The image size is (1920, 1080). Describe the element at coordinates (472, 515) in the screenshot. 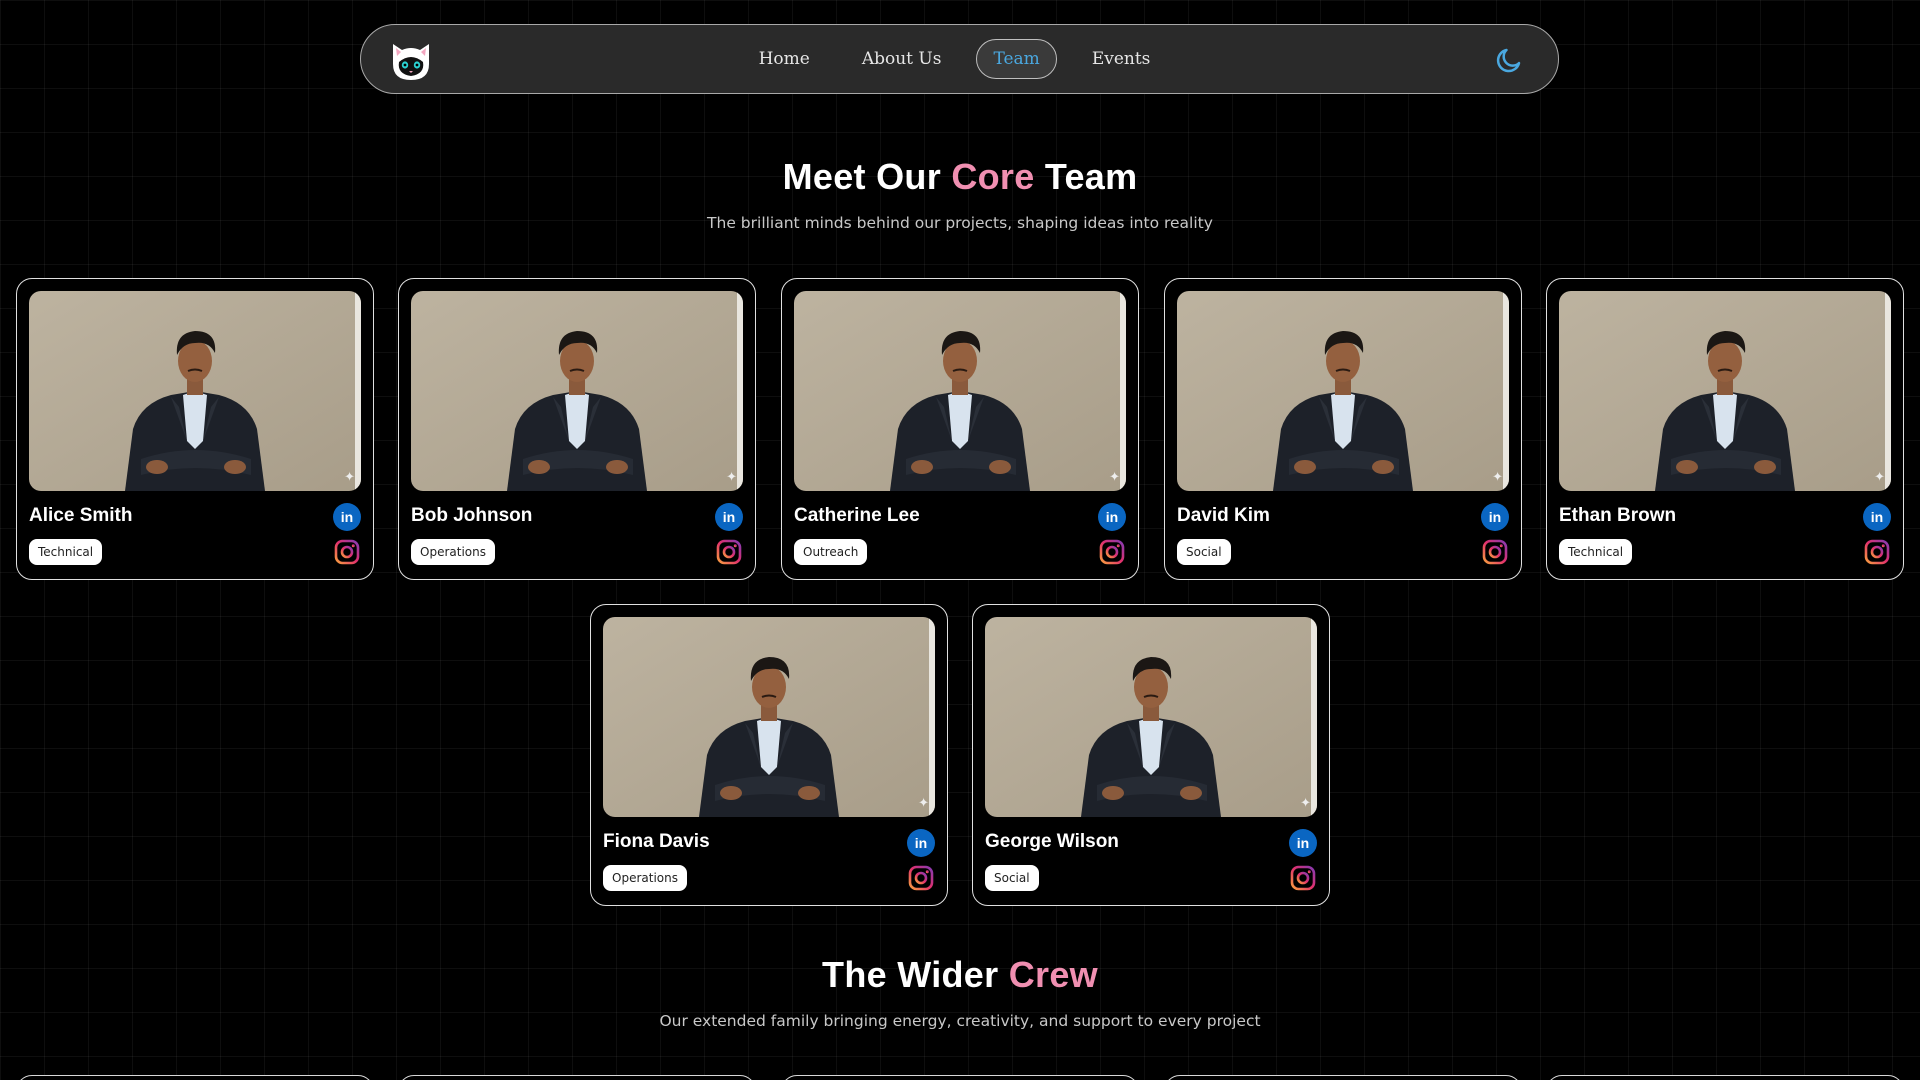

I see `member-name: Bob Johnson` at that location.